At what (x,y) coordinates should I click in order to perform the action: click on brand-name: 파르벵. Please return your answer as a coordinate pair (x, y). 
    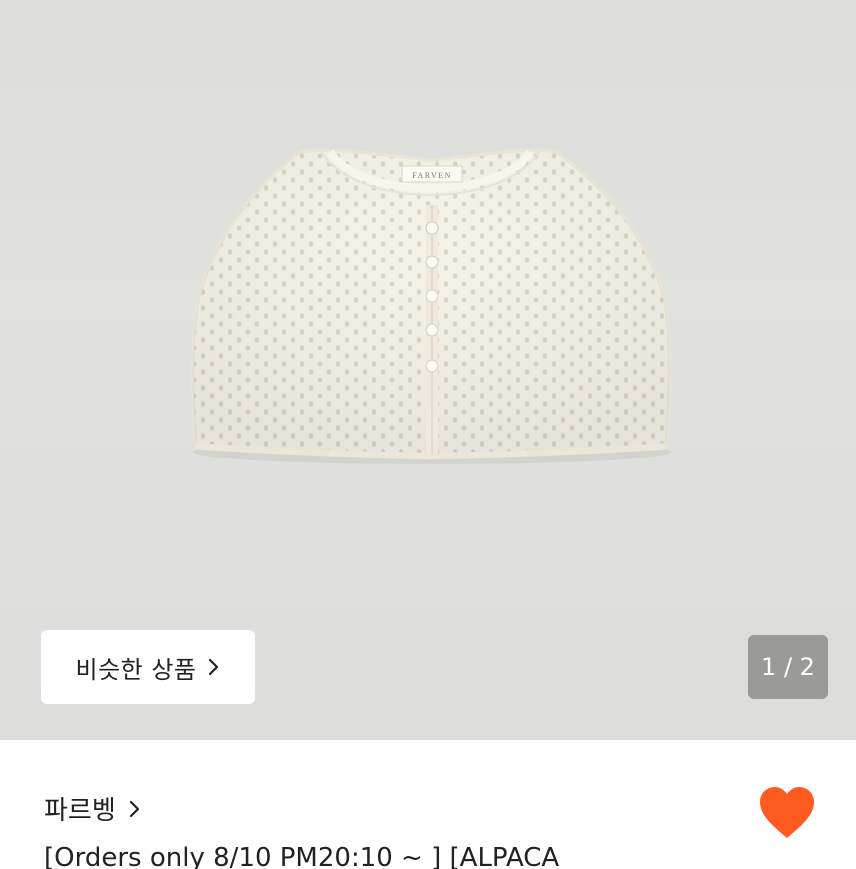
    Looking at the image, I should click on (80, 811).